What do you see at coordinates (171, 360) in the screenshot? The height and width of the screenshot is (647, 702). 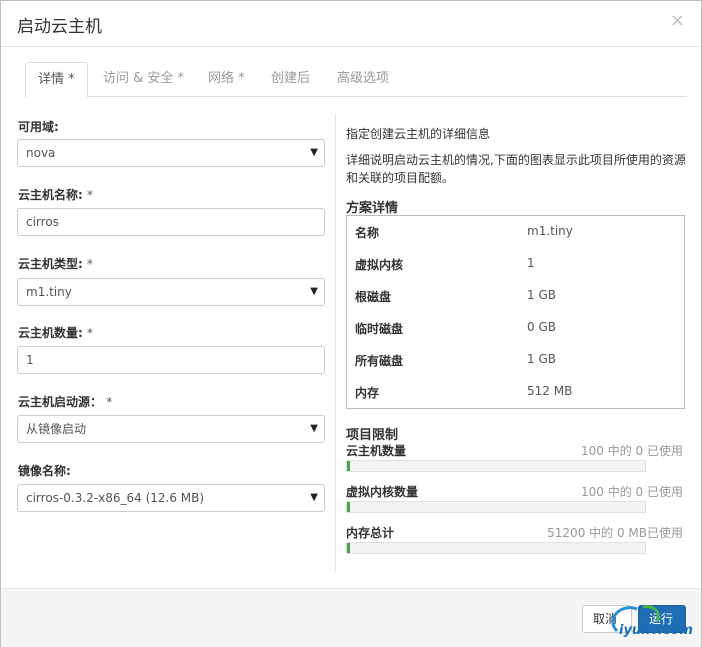 I see `instance-count-input: 1` at bounding box center [171, 360].